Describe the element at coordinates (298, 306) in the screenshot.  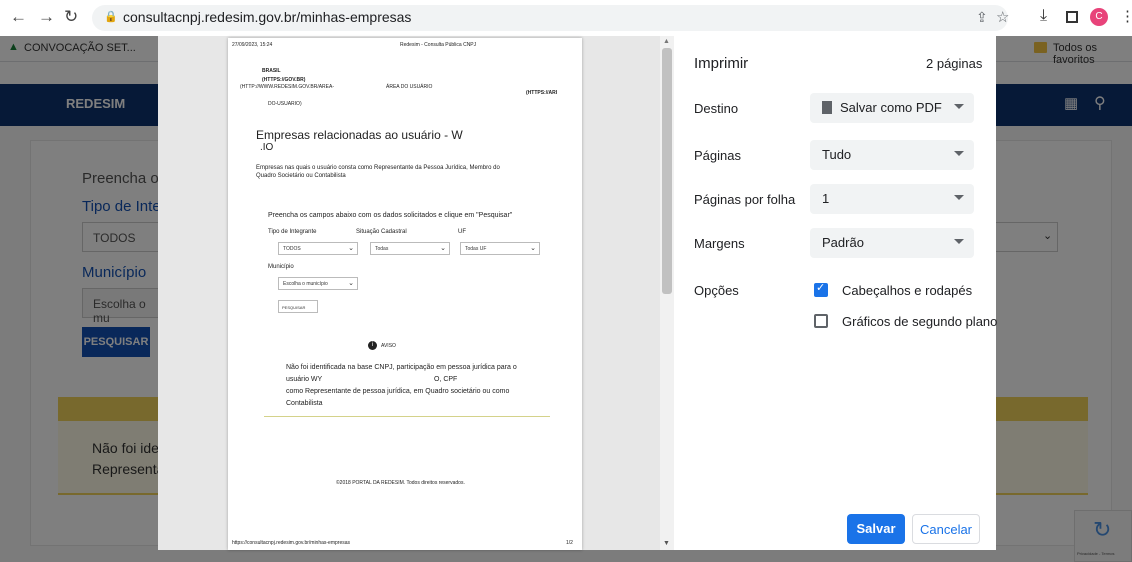
I see `preview-search-button: PESQUISAR` at that location.